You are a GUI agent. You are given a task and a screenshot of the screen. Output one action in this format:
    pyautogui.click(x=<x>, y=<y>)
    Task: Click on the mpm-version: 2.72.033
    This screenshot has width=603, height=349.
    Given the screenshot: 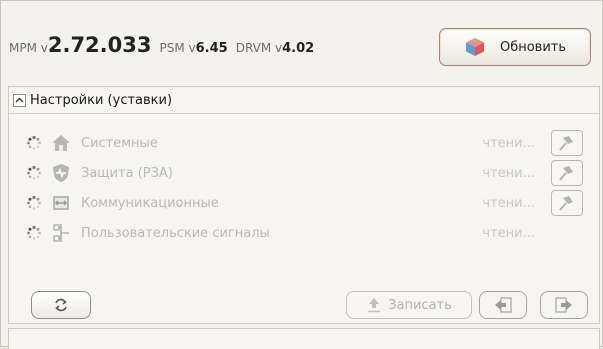 What is the action you would take?
    pyautogui.click(x=99, y=45)
    